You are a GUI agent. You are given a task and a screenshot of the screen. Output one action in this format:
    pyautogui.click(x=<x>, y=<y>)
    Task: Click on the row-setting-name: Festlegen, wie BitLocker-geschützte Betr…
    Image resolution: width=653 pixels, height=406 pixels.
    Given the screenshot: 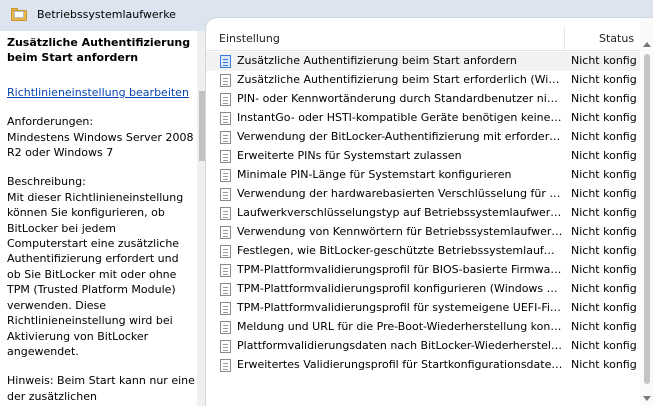 What is the action you would take?
    pyautogui.click(x=400, y=250)
    